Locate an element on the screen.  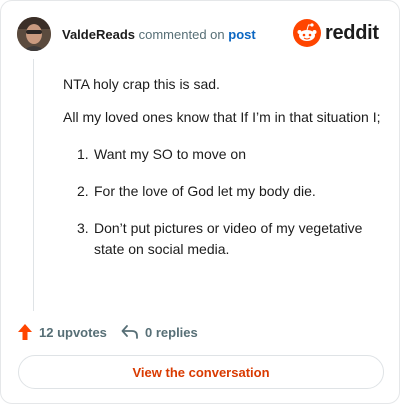
reply-button: 0 replies is located at coordinates (159, 332).